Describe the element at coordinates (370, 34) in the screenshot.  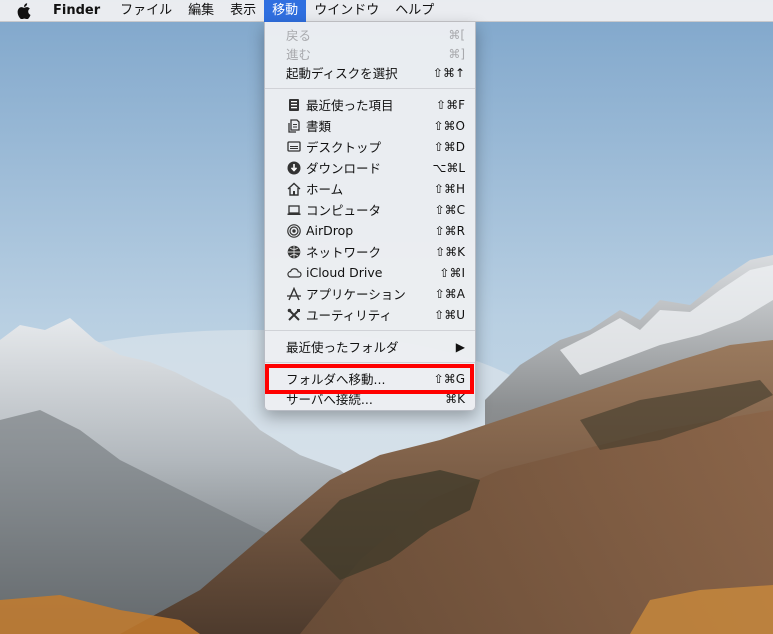
I see `menu-item-back: 戻る ⌘[` at that location.